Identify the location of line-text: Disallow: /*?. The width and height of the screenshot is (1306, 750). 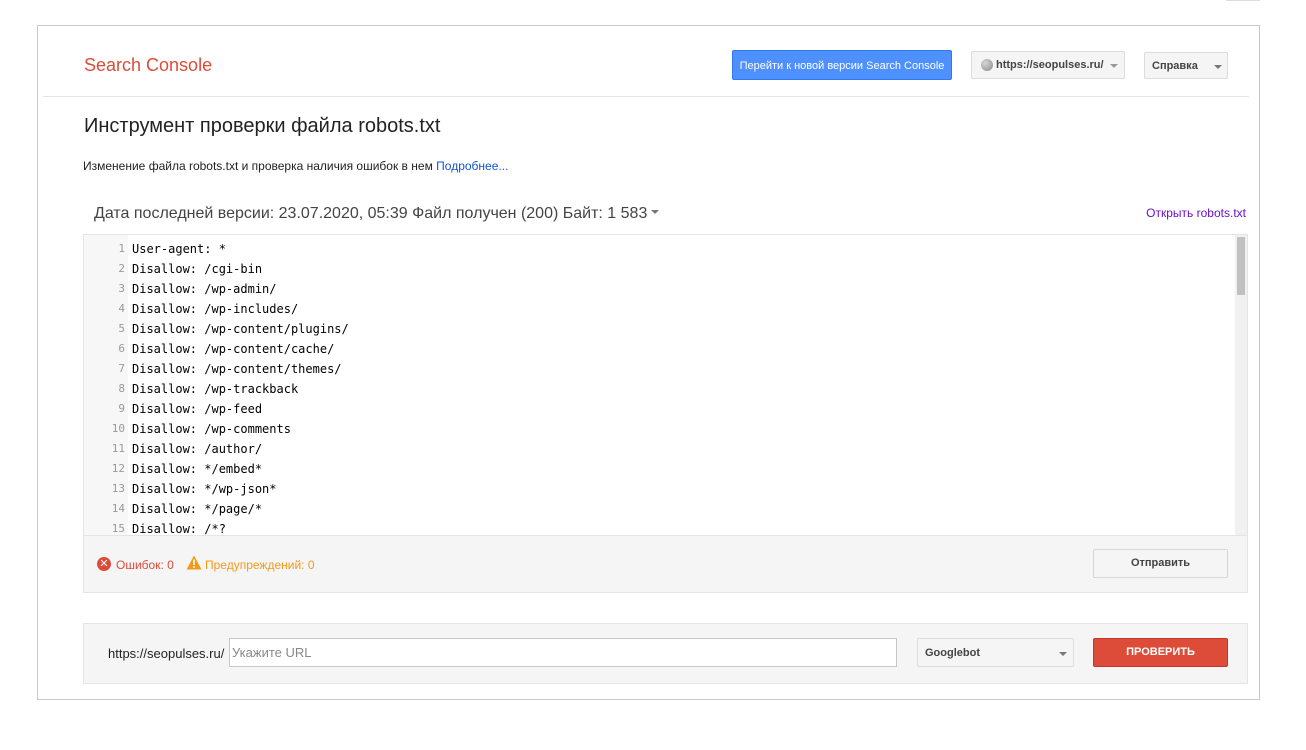
(179, 527).